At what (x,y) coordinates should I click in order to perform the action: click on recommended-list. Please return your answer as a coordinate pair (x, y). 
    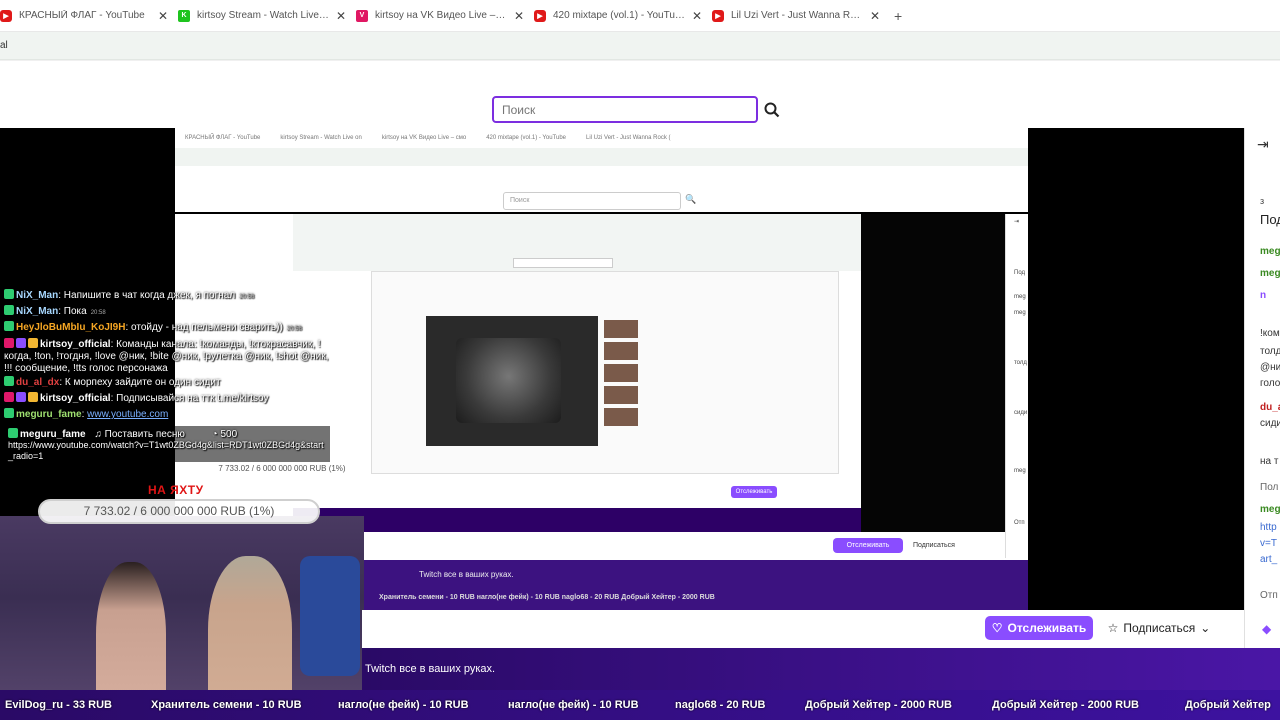
    Looking at the image, I should click on (649, 380).